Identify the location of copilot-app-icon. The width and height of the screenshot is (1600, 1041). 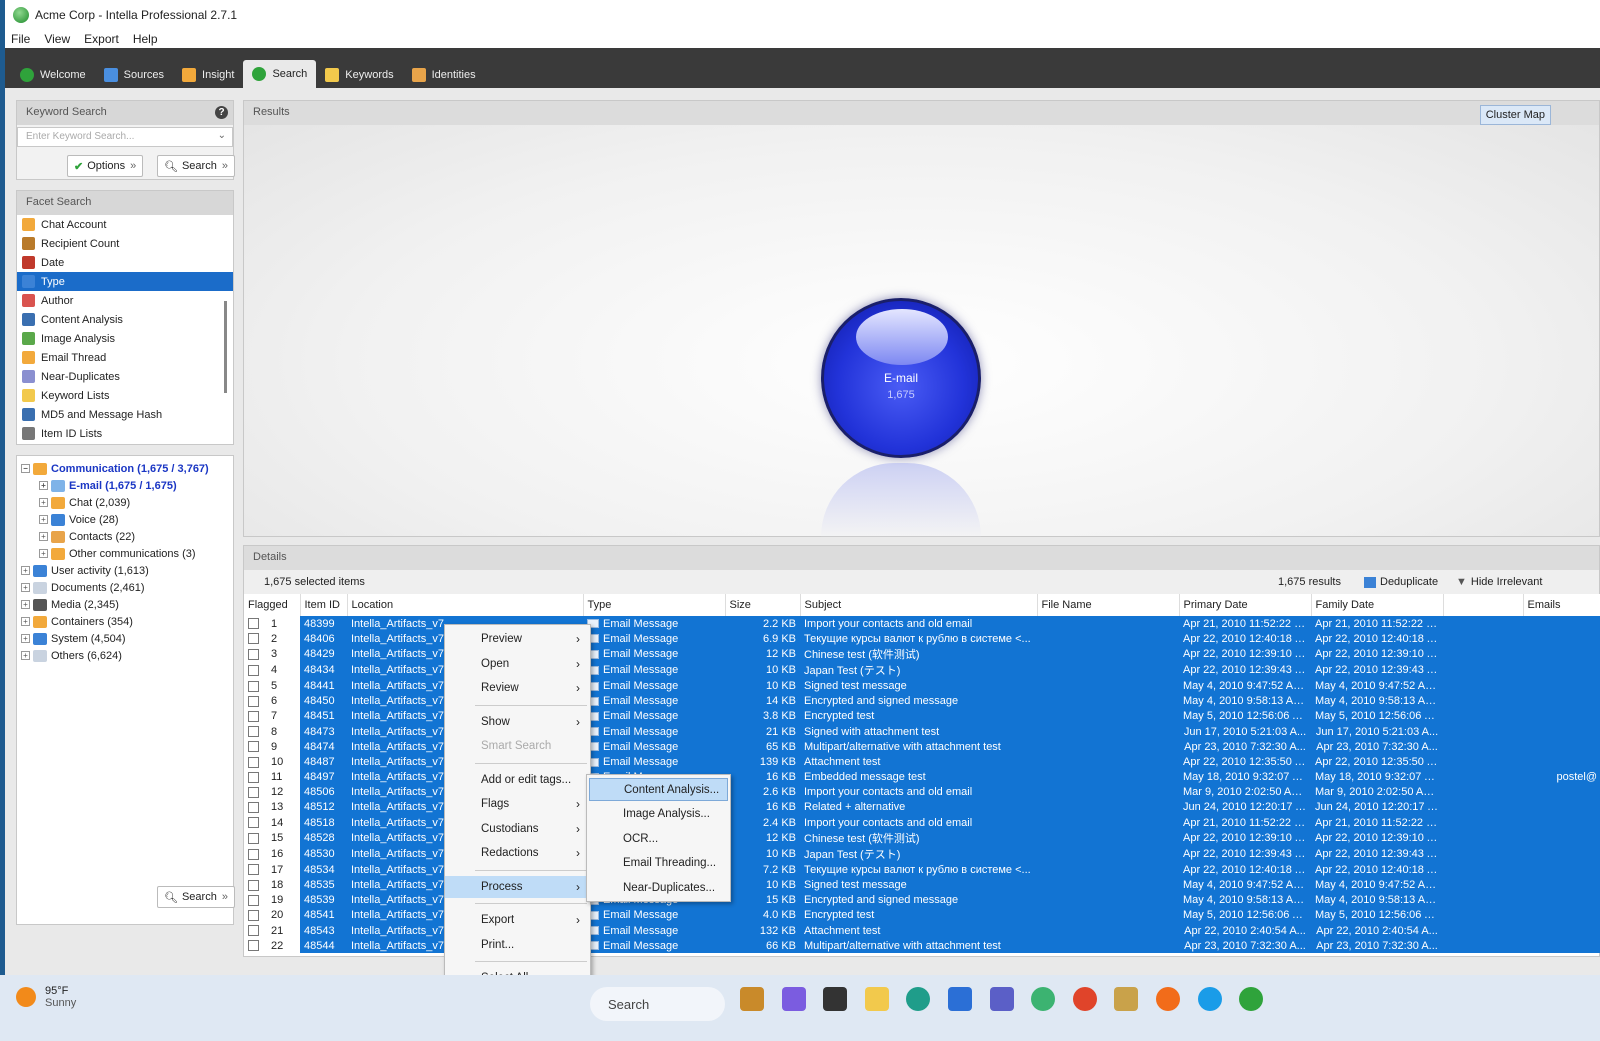
(793, 999).